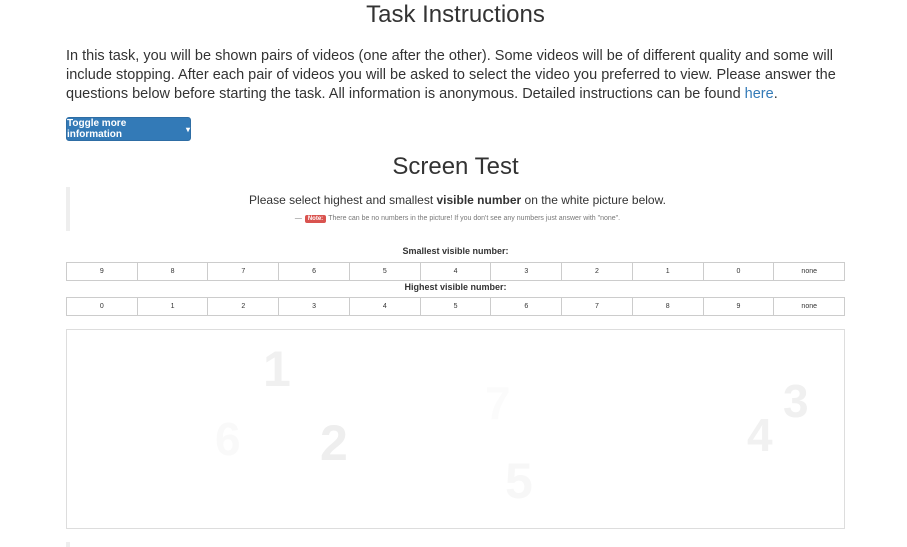  I want to click on smallest-option-1: 1, so click(667, 271).